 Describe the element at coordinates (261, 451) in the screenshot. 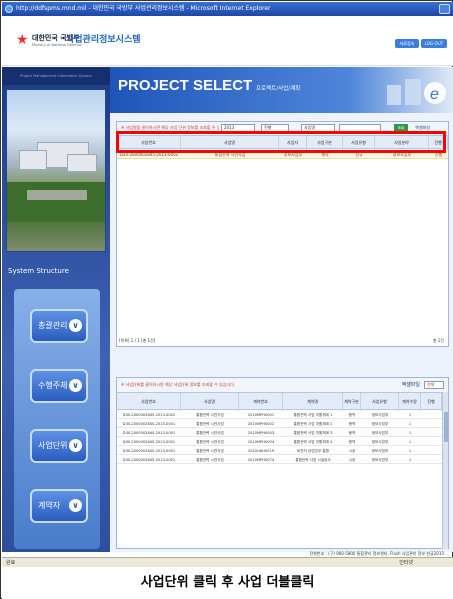

I see `table-cell: 2010UAH0019` at that location.